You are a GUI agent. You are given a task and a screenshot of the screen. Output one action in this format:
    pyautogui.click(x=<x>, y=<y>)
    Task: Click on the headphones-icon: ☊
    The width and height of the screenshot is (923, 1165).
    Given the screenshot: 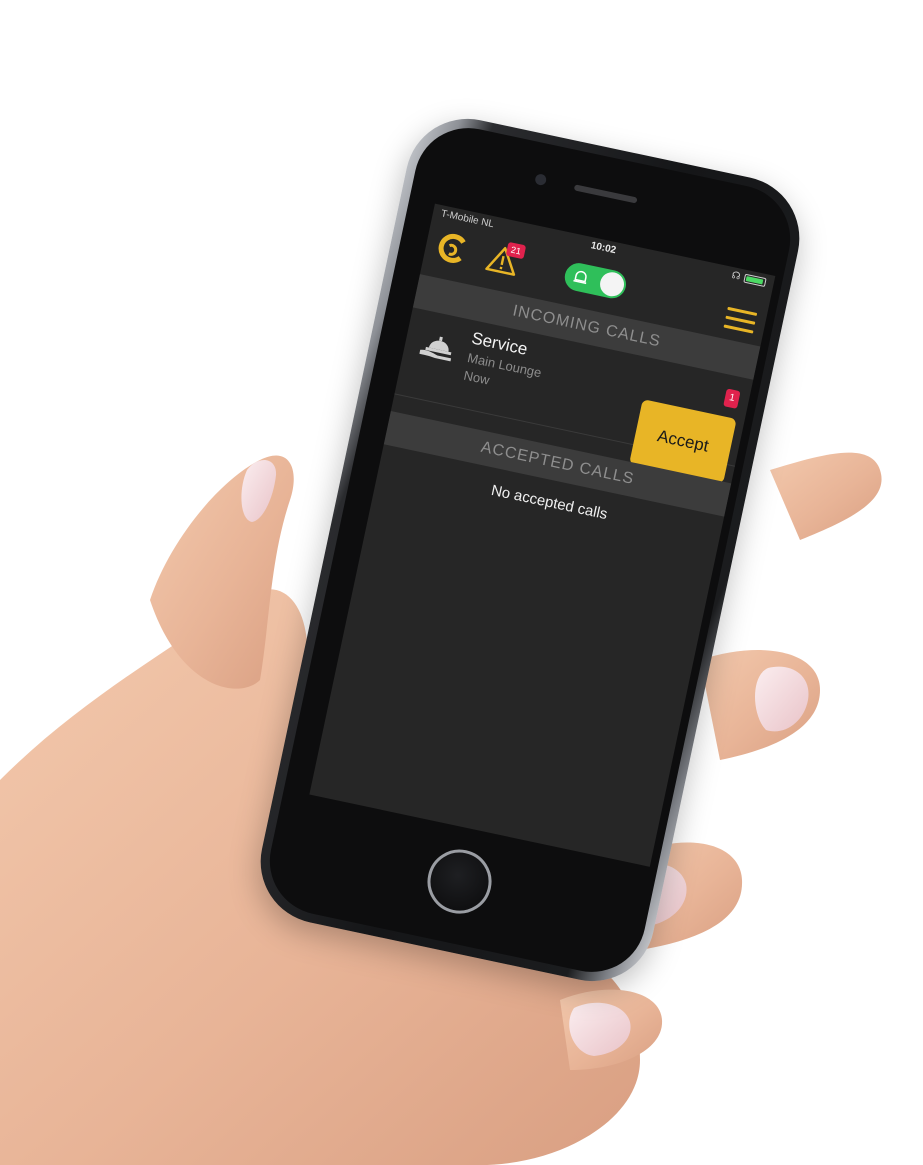 What is the action you would take?
    pyautogui.click(x=736, y=276)
    